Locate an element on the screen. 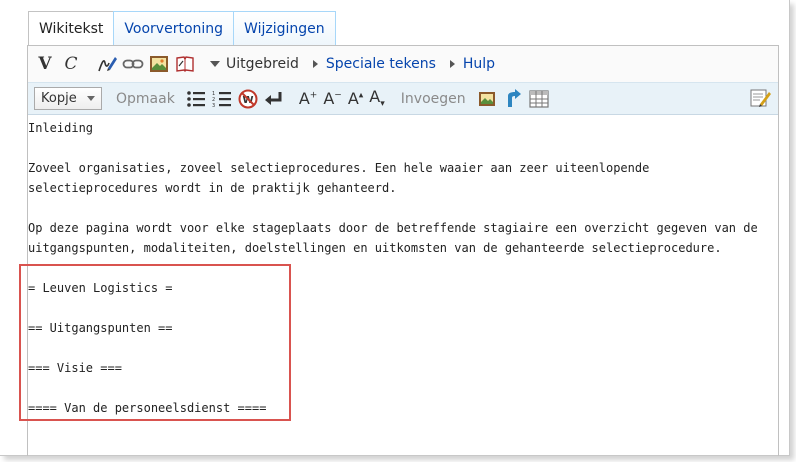 This screenshot has width=796, height=462. newline-icon is located at coordinates (274, 99).